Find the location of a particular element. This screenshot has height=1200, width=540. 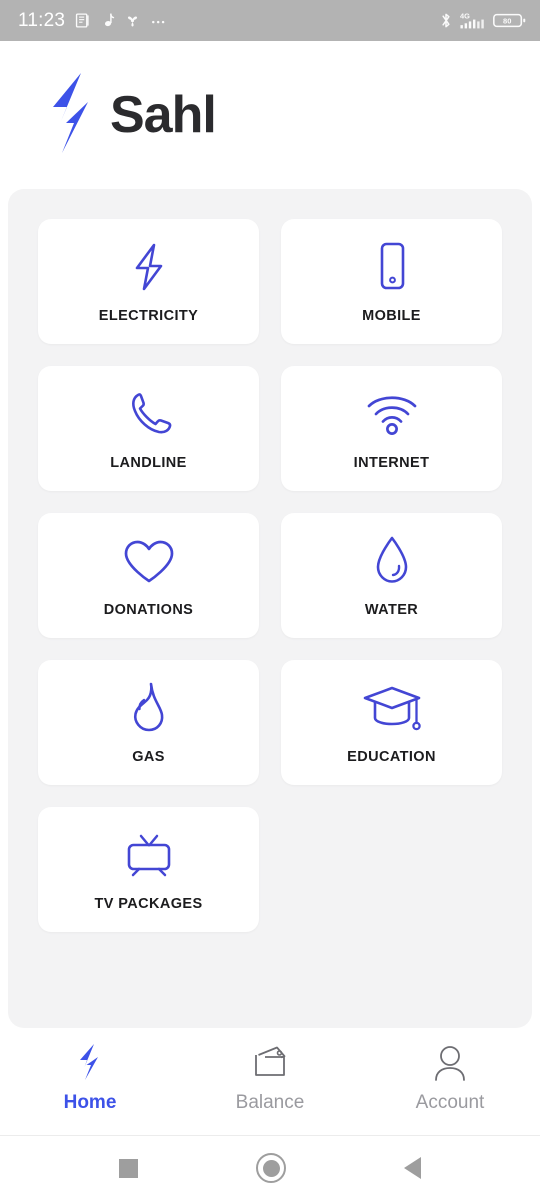

person-icon is located at coordinates (450, 1062).